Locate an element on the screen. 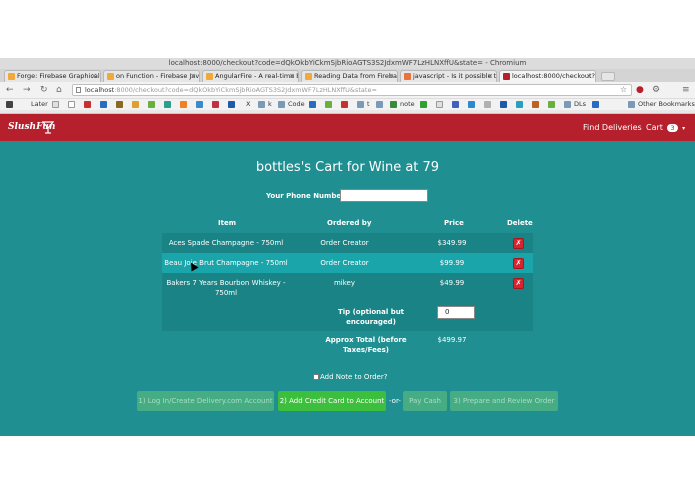 This screenshot has width=695, height=494. total-value: $499.97 is located at coordinates (452, 340).